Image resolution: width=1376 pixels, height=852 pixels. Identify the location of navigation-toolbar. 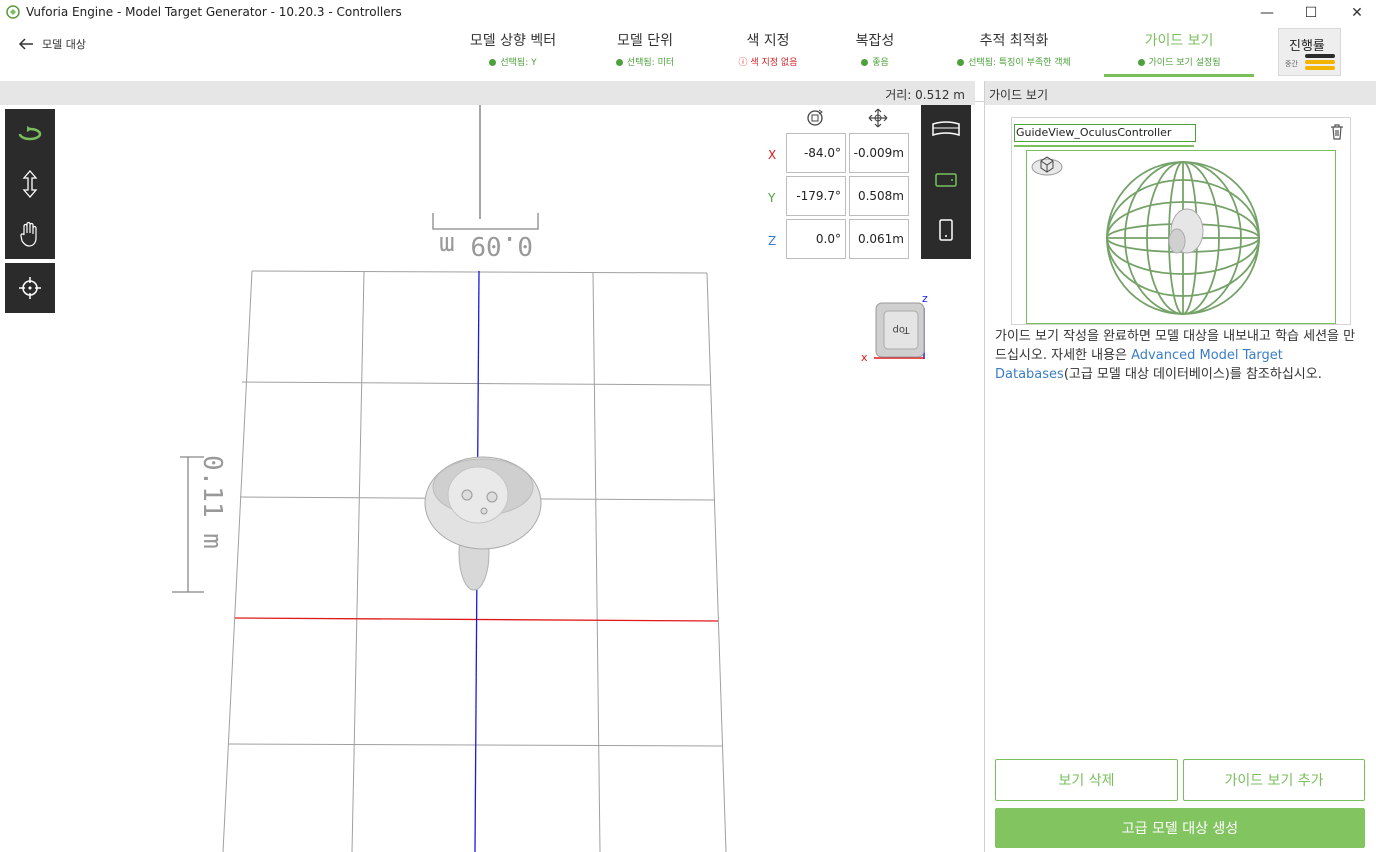
(30, 184).